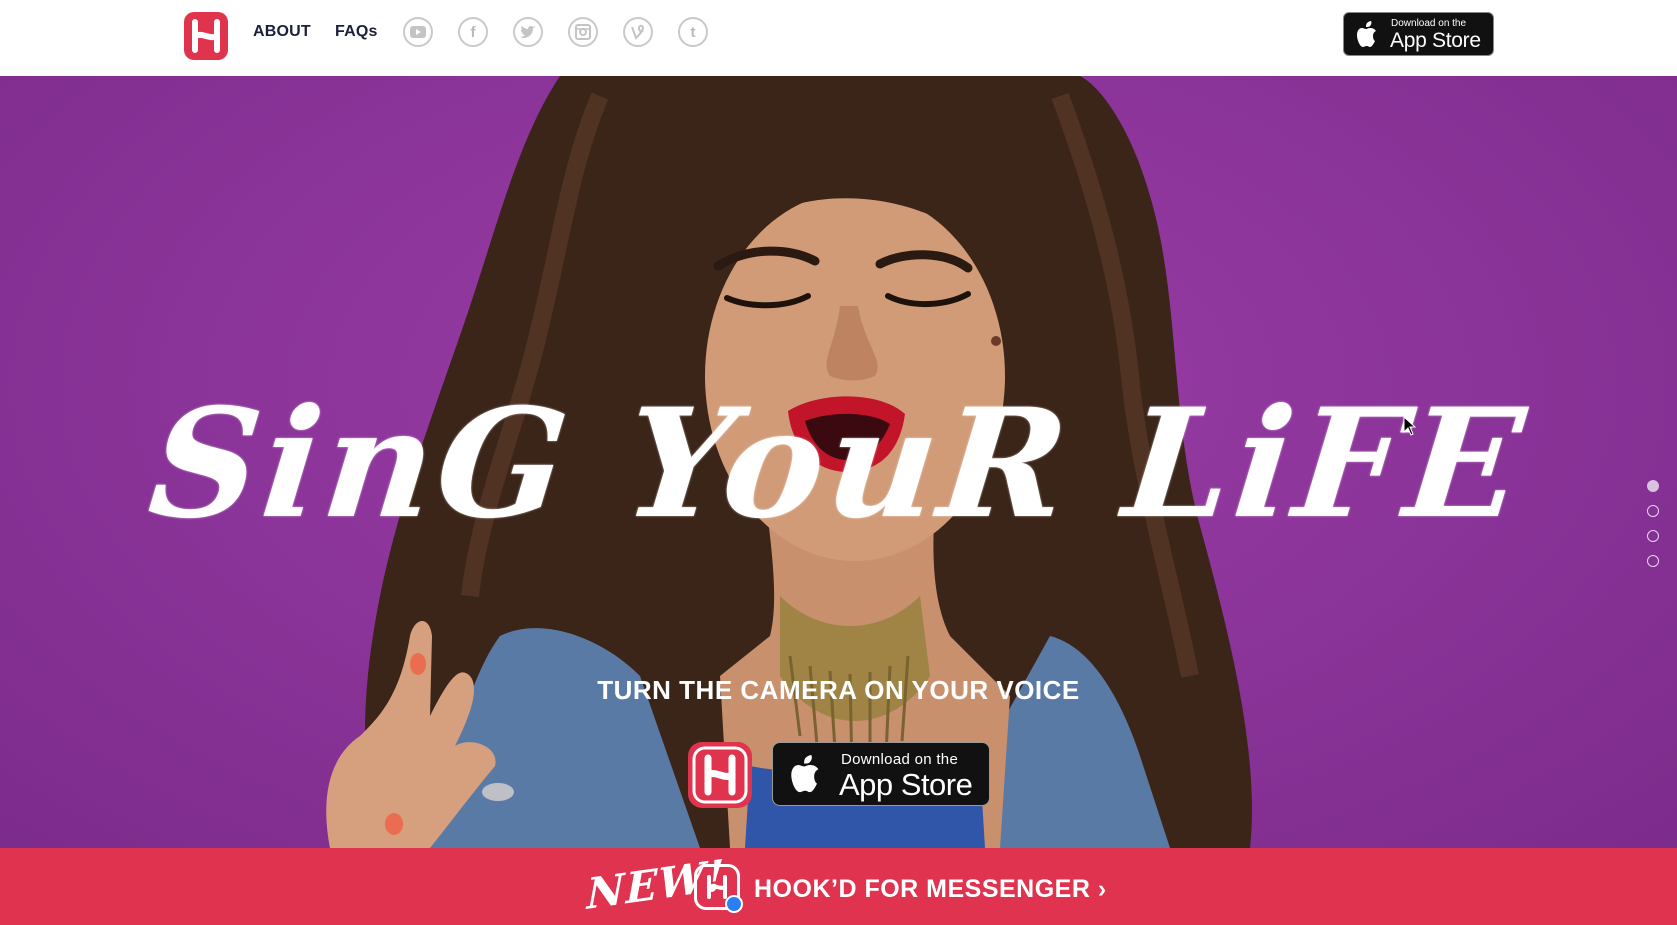 The height and width of the screenshot is (925, 1677). Describe the element at coordinates (693, 32) in the screenshot. I see `tumblr-icon: t` at that location.